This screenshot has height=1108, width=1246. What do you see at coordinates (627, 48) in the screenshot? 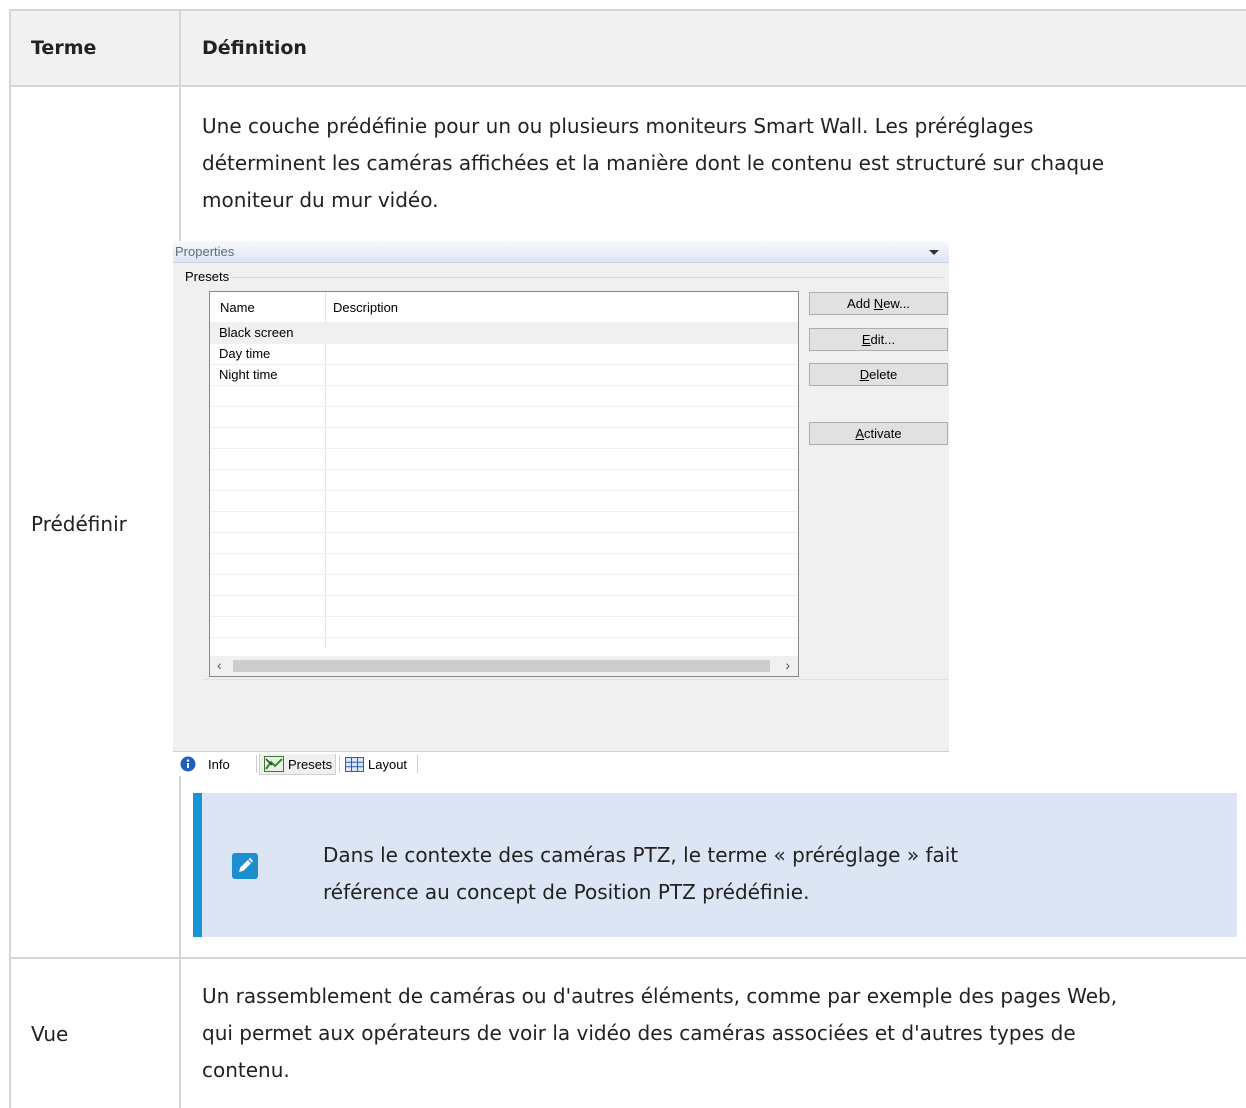
I see `table-header-row: Terme Définition` at bounding box center [627, 48].